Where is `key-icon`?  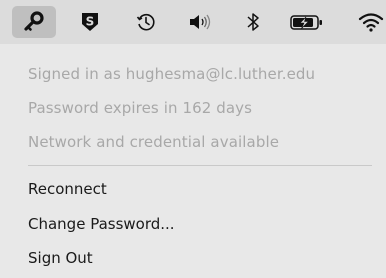
key-icon is located at coordinates (34, 21).